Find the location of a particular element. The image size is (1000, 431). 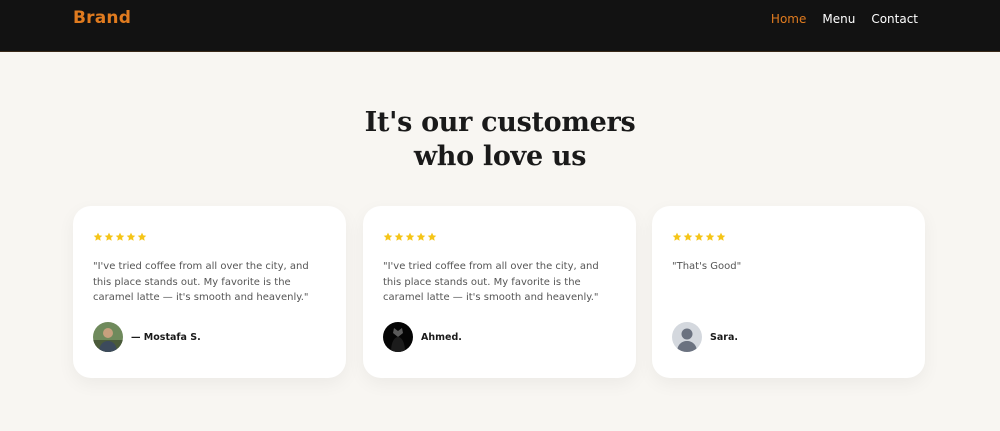

testimonial-author: — Mostafa S. is located at coordinates (147, 337).